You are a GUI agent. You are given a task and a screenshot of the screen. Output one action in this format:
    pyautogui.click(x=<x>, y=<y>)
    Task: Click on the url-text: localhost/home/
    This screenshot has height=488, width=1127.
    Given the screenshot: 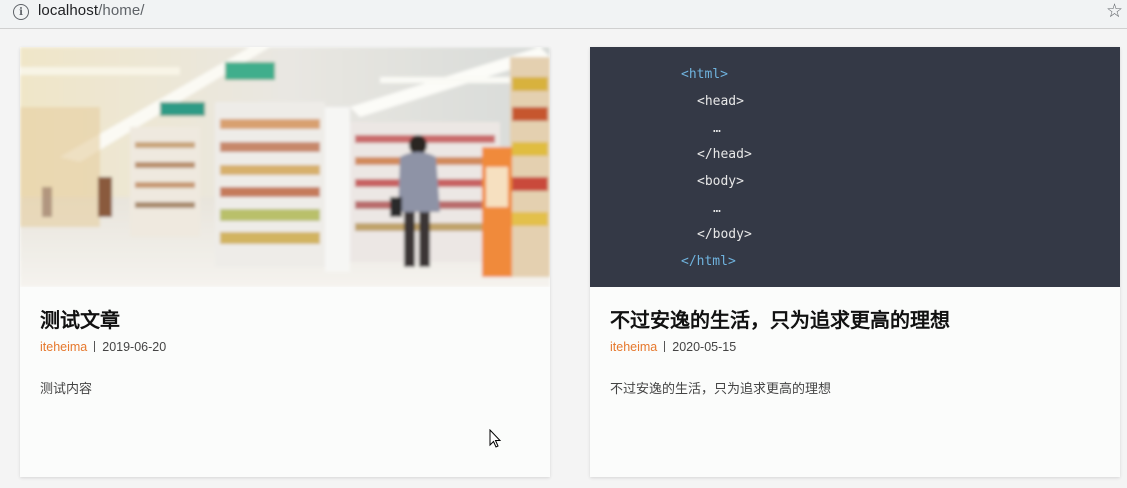 What is the action you would take?
    pyautogui.click(x=91, y=10)
    